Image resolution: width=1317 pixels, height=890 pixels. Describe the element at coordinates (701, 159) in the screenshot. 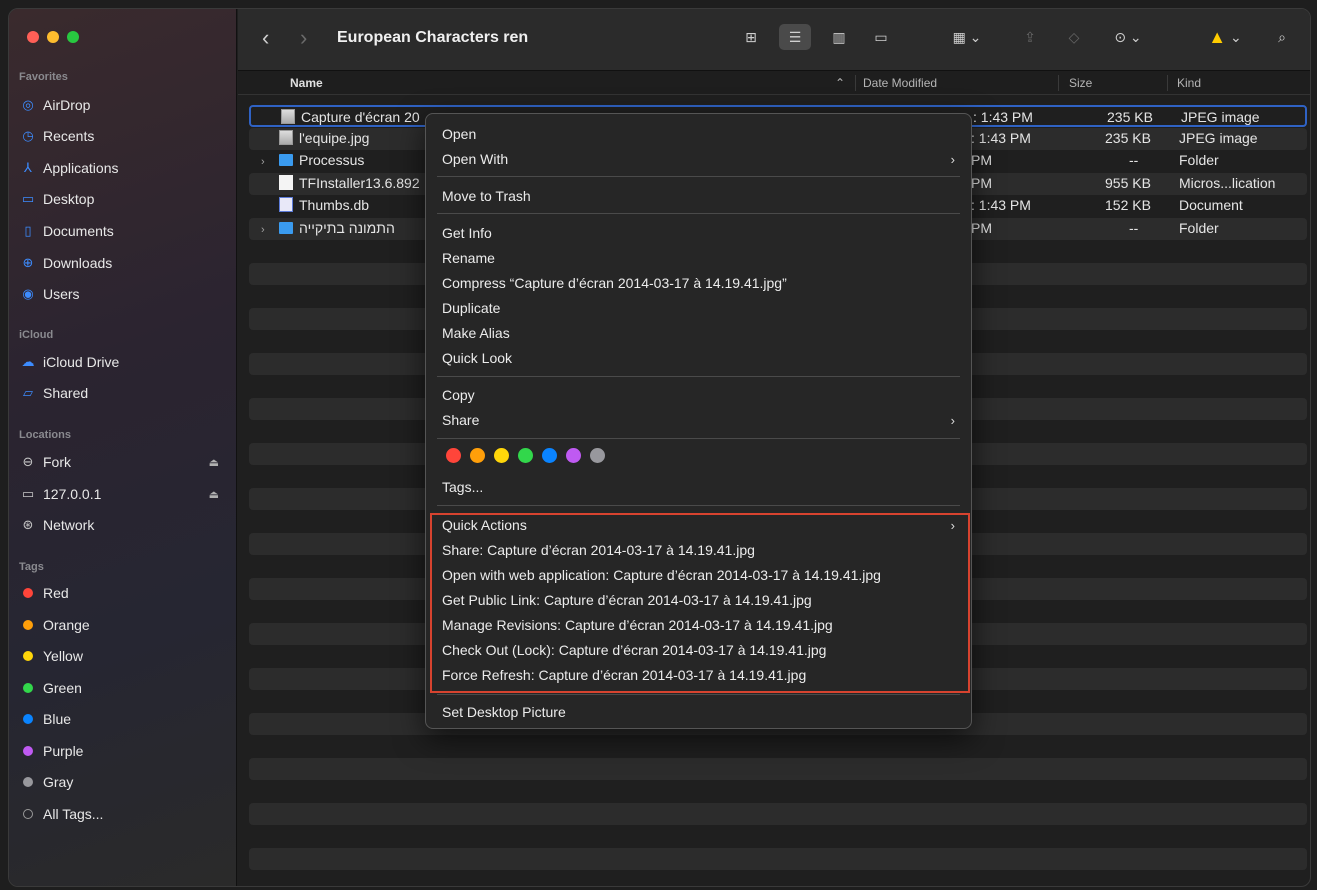

I see `menu-item-open-with: Open With ›` at that location.